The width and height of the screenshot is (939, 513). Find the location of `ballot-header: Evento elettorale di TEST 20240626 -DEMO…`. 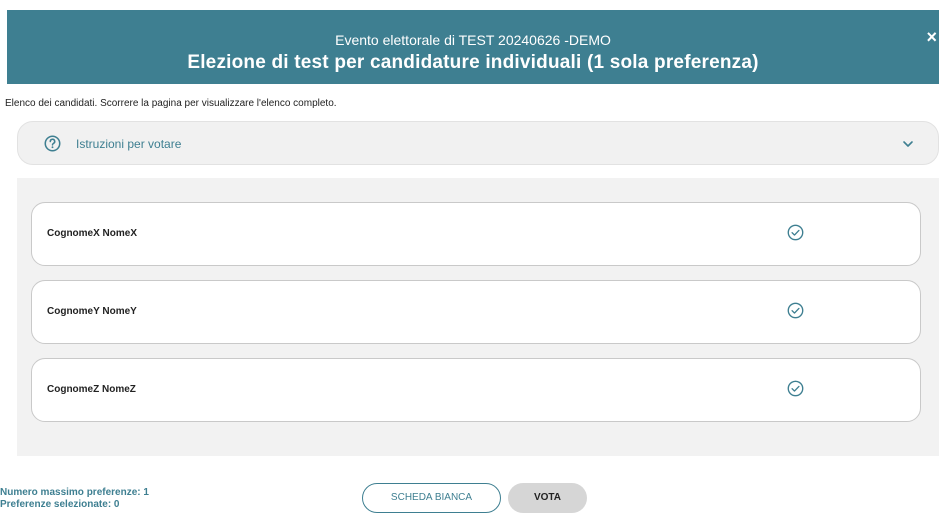

ballot-header: Evento elettorale di TEST 20240626 -DEMO… is located at coordinates (473, 47).